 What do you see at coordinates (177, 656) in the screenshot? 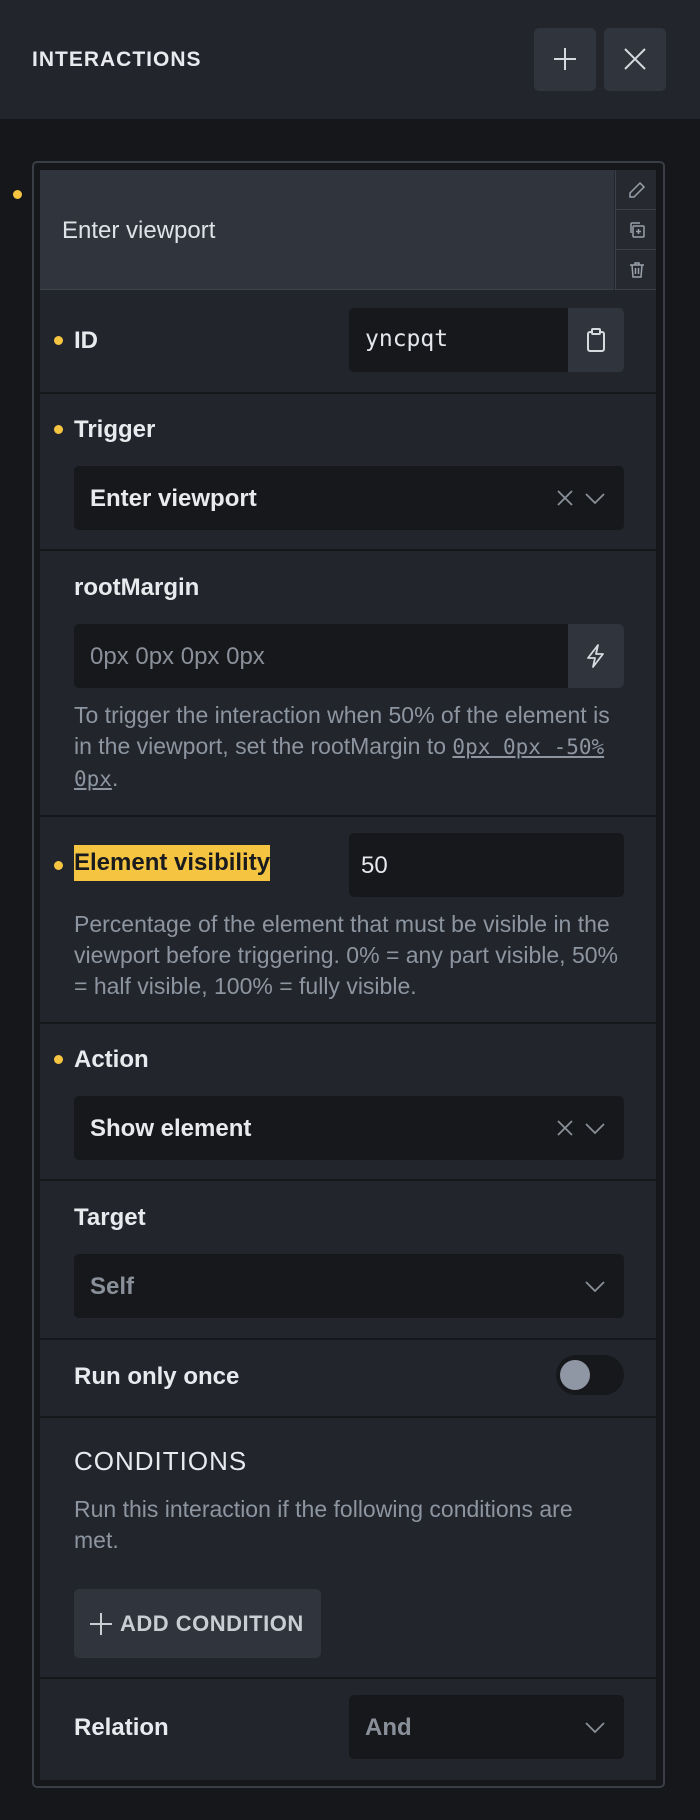
I see `root-margin-placeholder: 0px 0px 0px 0px` at bounding box center [177, 656].